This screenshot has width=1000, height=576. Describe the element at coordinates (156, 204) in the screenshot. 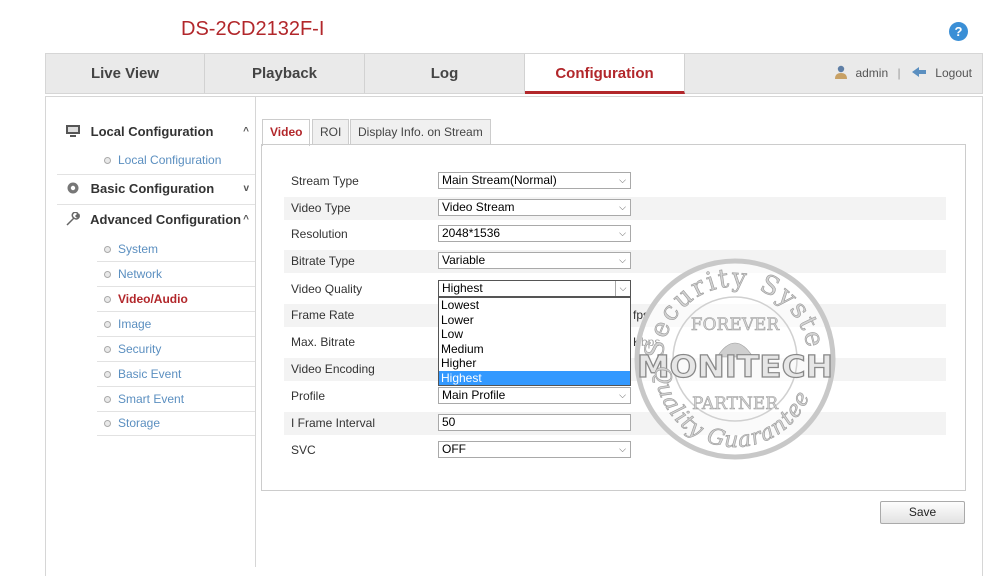

I see `sidebar-divider-line` at that location.